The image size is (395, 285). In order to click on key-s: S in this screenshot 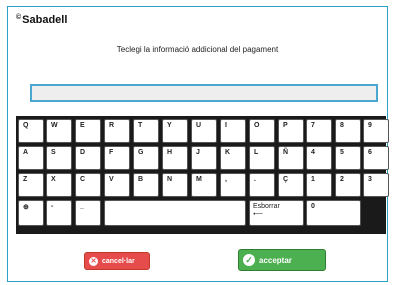, I will do `click(59, 158)`.